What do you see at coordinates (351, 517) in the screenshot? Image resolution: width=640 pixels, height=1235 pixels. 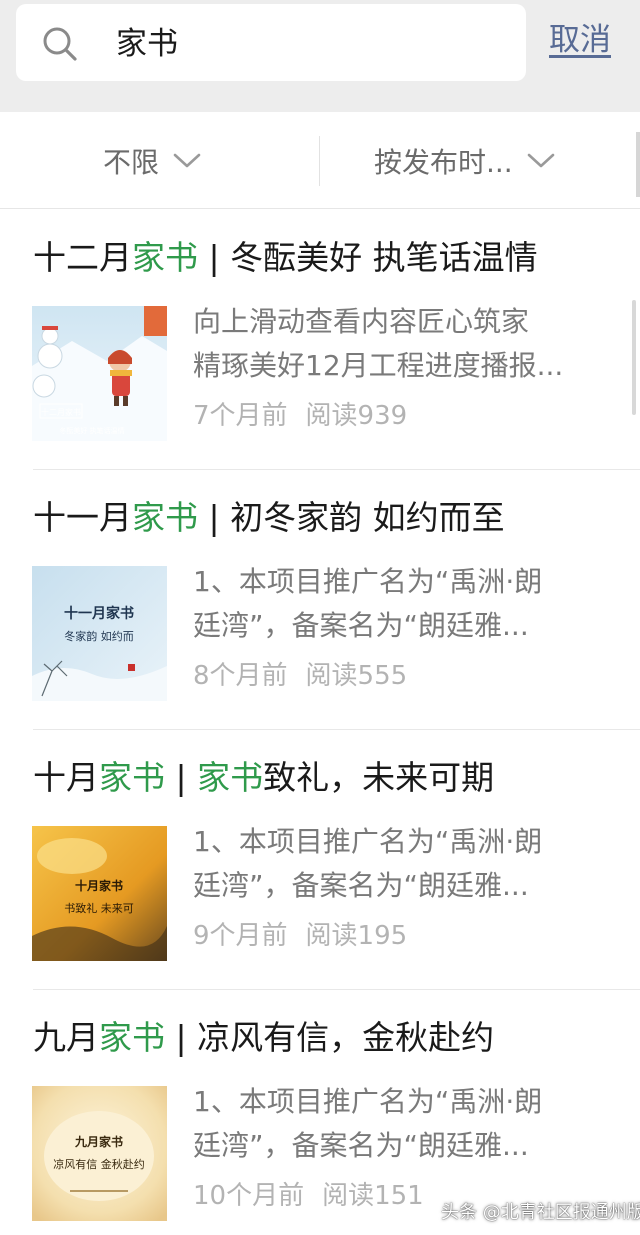 I see `title-text: | 初冬家韵 如约而至` at bounding box center [351, 517].